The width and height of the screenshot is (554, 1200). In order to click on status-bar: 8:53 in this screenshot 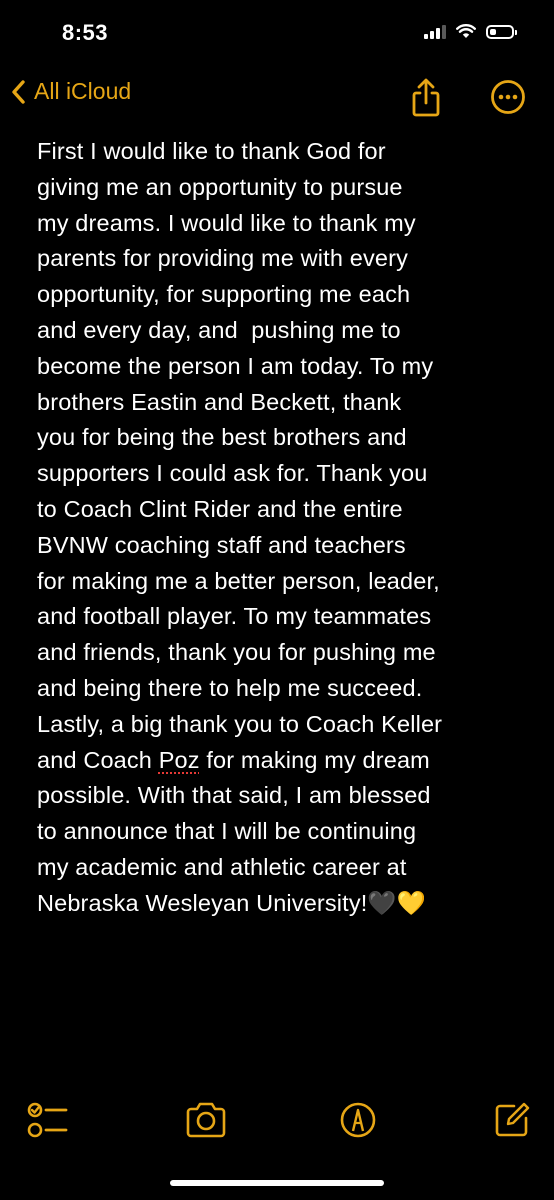, I will do `click(277, 35)`.